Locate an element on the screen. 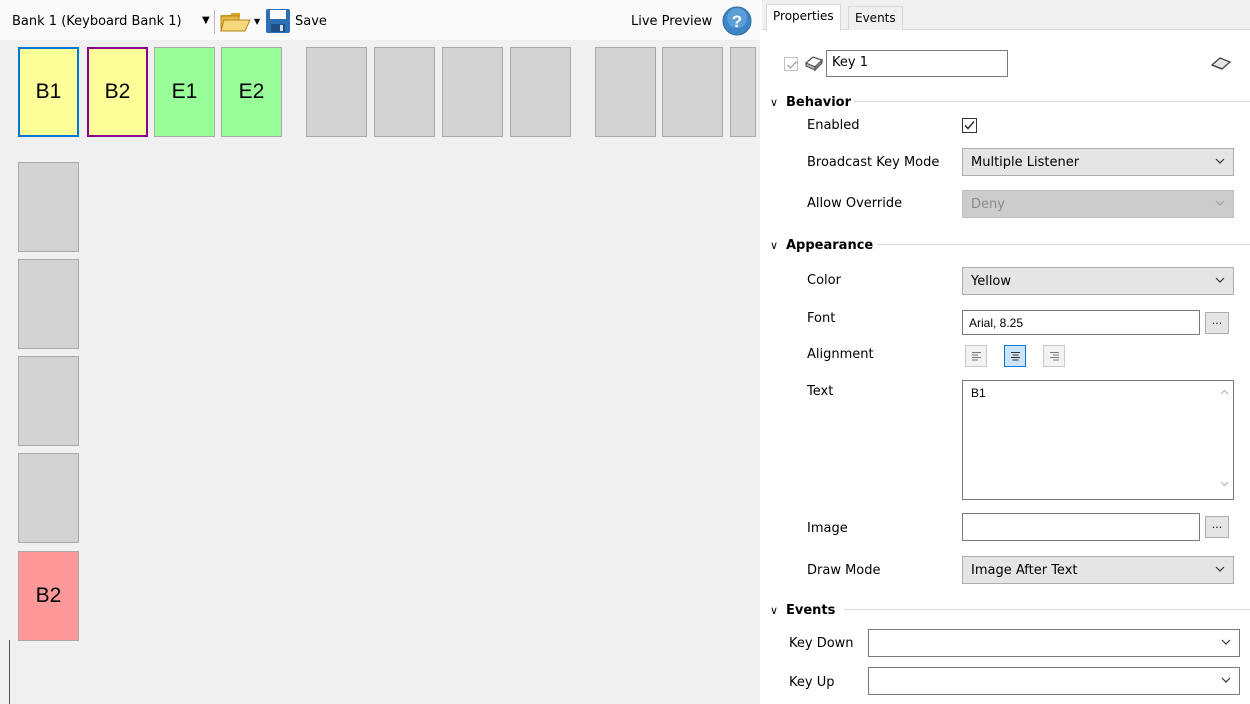  color-select: Yellow is located at coordinates (1098, 281).